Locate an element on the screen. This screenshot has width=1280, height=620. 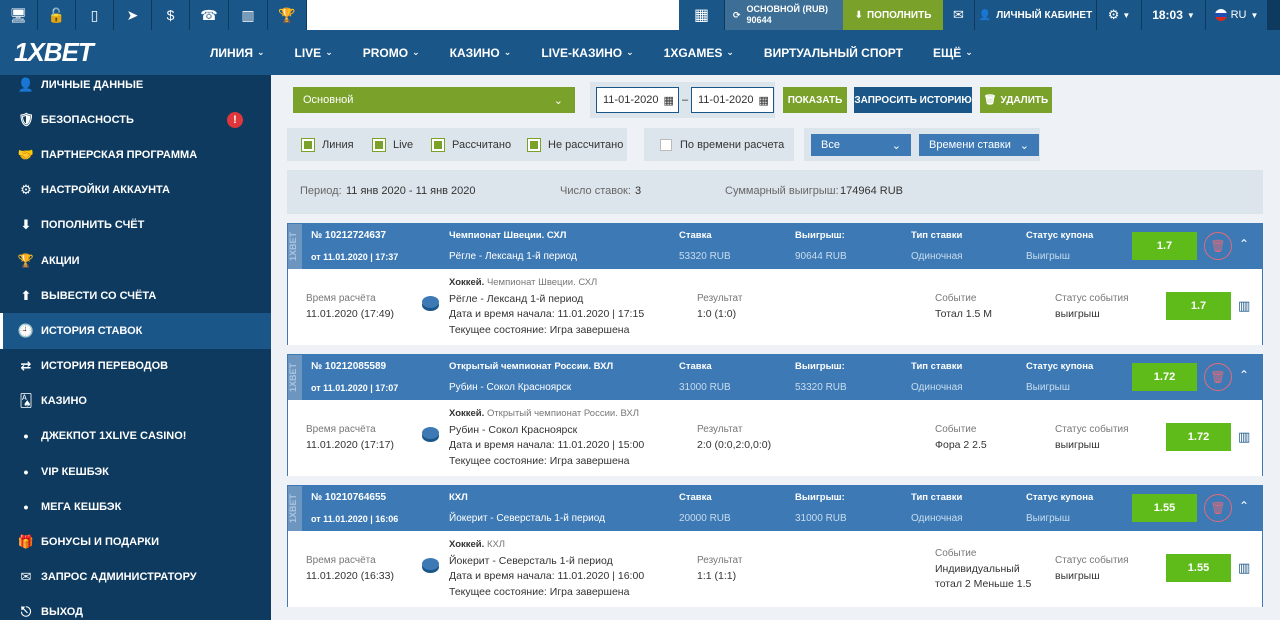
dollar-icon: $ is located at coordinates (171, 15).